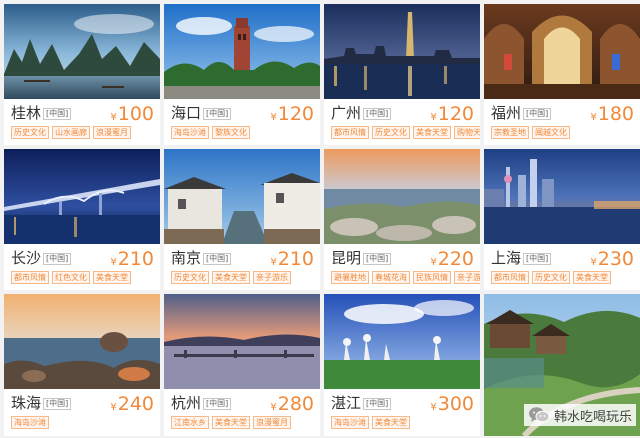  Describe the element at coordinates (346, 113) in the screenshot. I see `city-name: 广州` at that location.